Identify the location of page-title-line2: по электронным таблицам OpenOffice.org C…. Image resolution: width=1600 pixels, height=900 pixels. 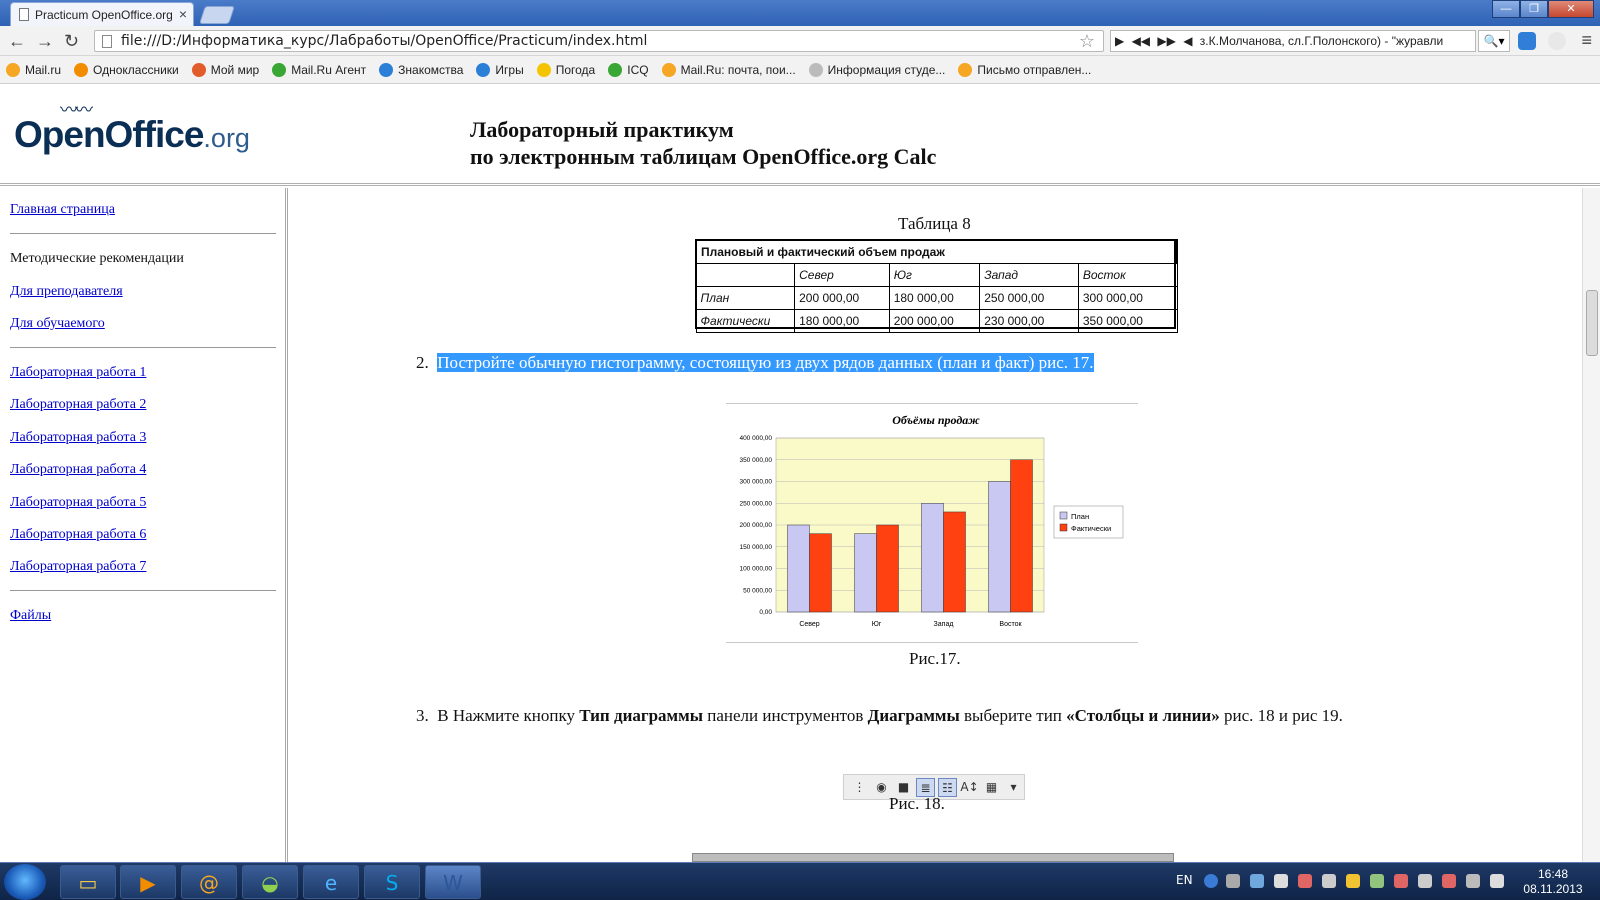
(703, 156).